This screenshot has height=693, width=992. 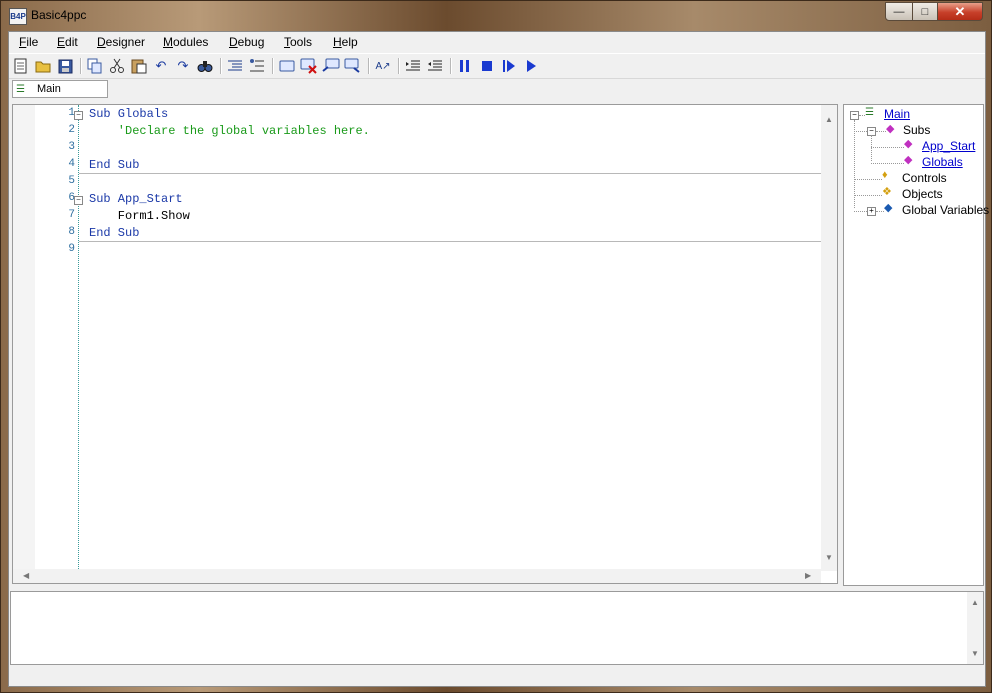 What do you see at coordinates (185, 42) in the screenshot?
I see `menu-modules: Modules` at bounding box center [185, 42].